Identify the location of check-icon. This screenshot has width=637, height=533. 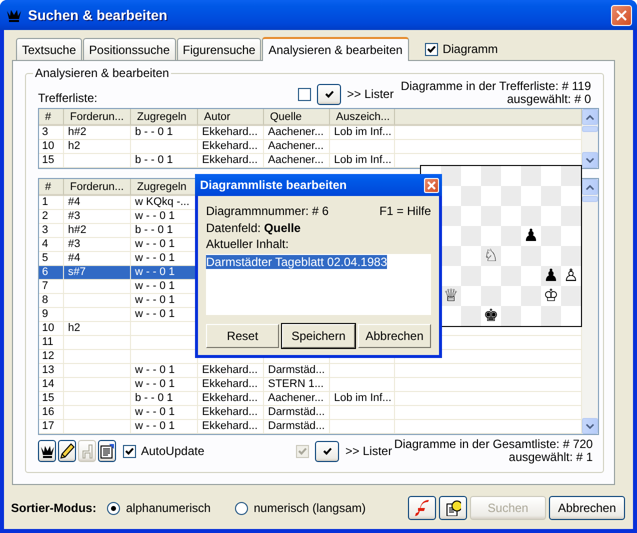
(129, 451).